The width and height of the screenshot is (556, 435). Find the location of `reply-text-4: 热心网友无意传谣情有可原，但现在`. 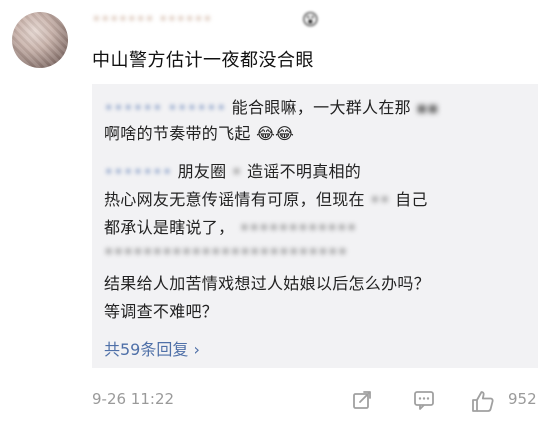

reply-text-4: 热心网友无意传谣情有可原，但现在 is located at coordinates (234, 199).